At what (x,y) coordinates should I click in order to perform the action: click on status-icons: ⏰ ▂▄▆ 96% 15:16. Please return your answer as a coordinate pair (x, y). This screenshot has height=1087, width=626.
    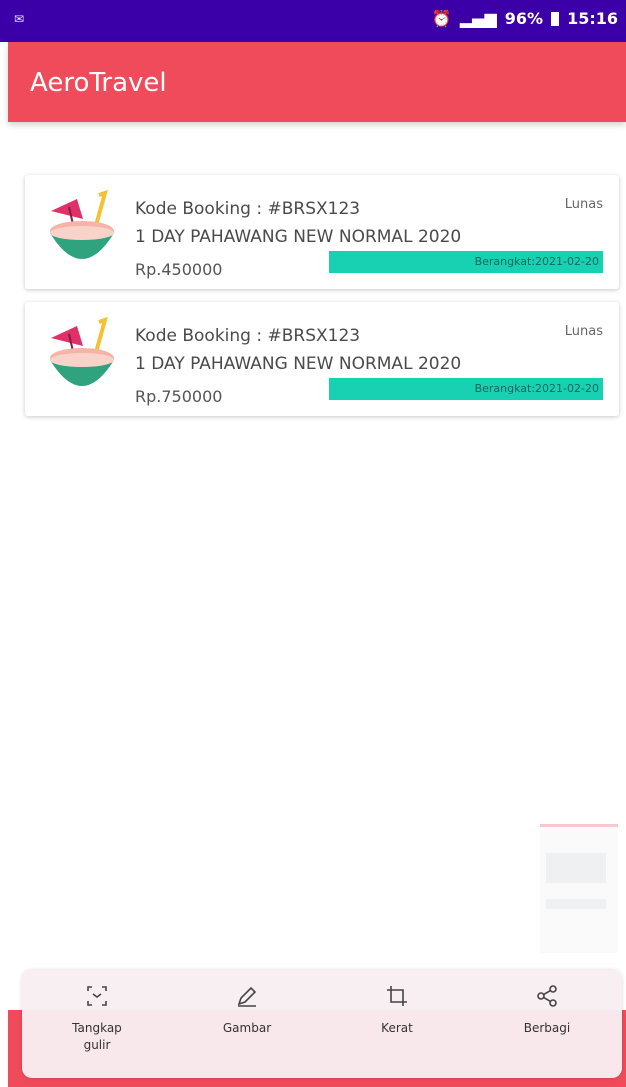
    Looking at the image, I should click on (525, 18).